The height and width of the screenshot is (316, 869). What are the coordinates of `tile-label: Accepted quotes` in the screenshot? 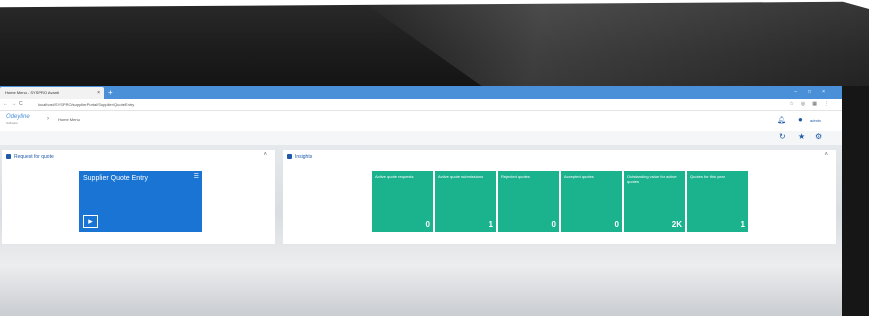 It's located at (579, 176).